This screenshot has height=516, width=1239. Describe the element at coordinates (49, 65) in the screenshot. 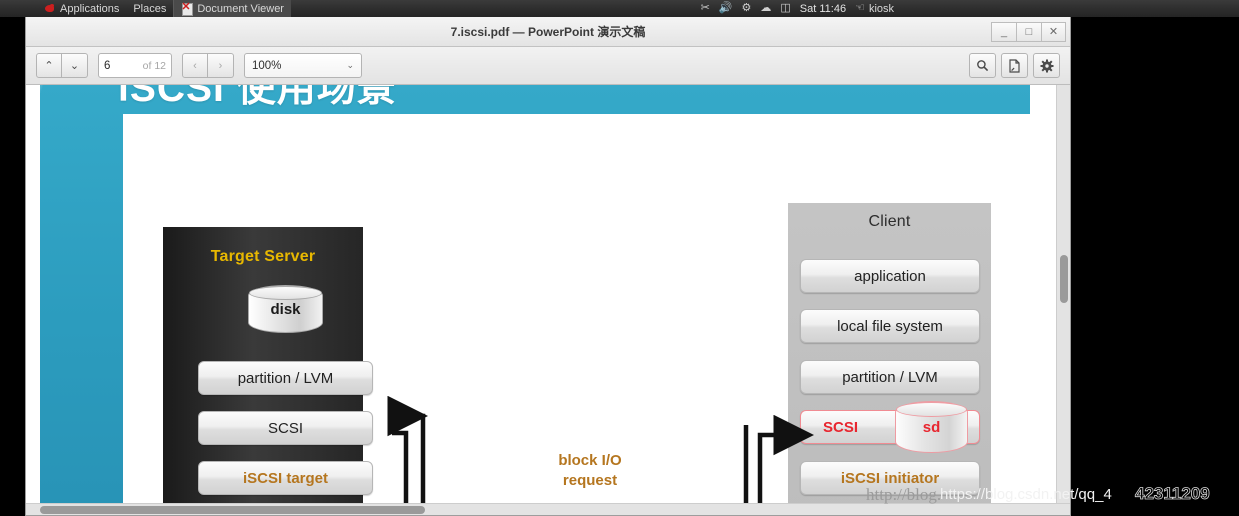

I see `previous-page-button: ⌃` at that location.